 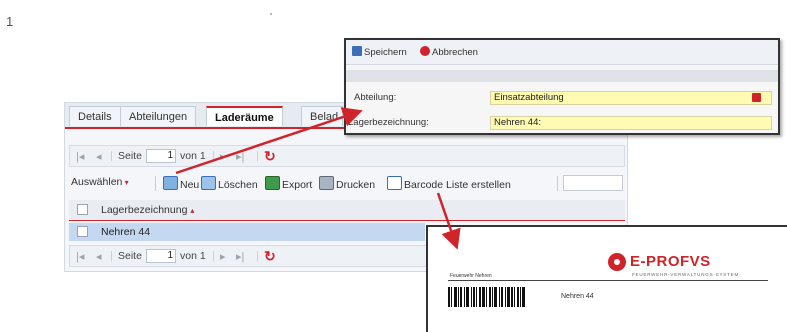 I want to click on pager-top: |◂ ◂ | Seite 1 von 1 | ▸ ▸| | ↻, so click(x=347, y=156).